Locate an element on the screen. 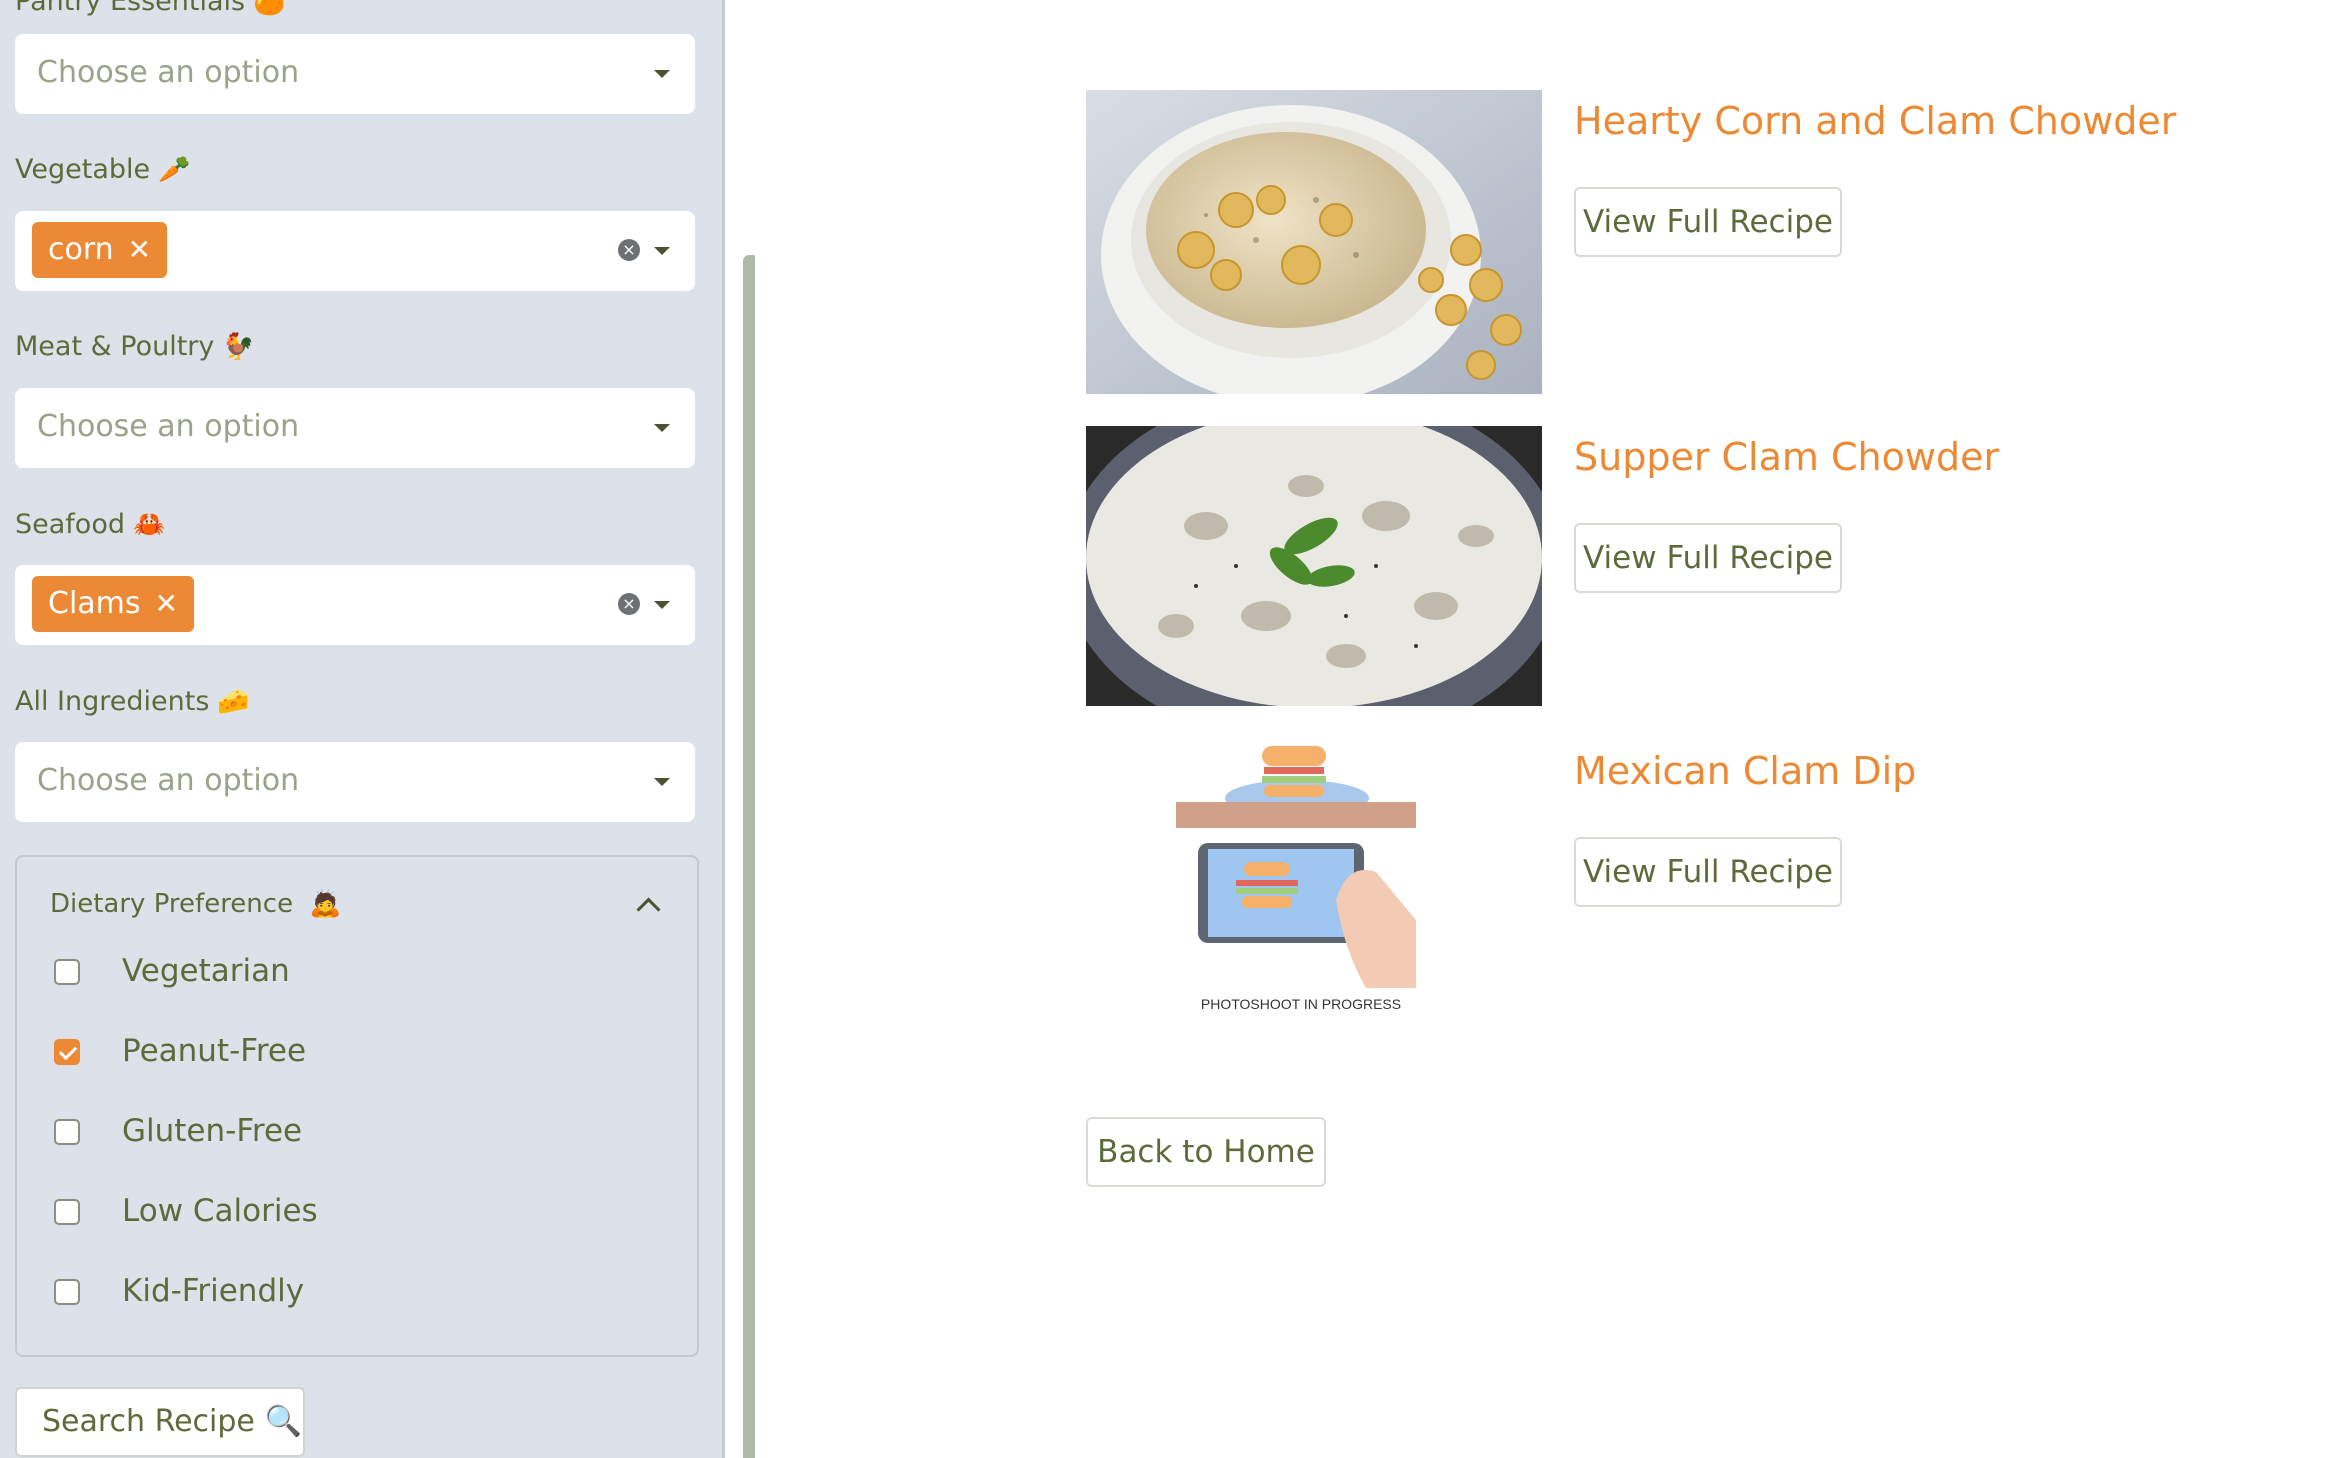 The width and height of the screenshot is (2328, 1458). diet-option-label: Vegetarian is located at coordinates (206, 971).